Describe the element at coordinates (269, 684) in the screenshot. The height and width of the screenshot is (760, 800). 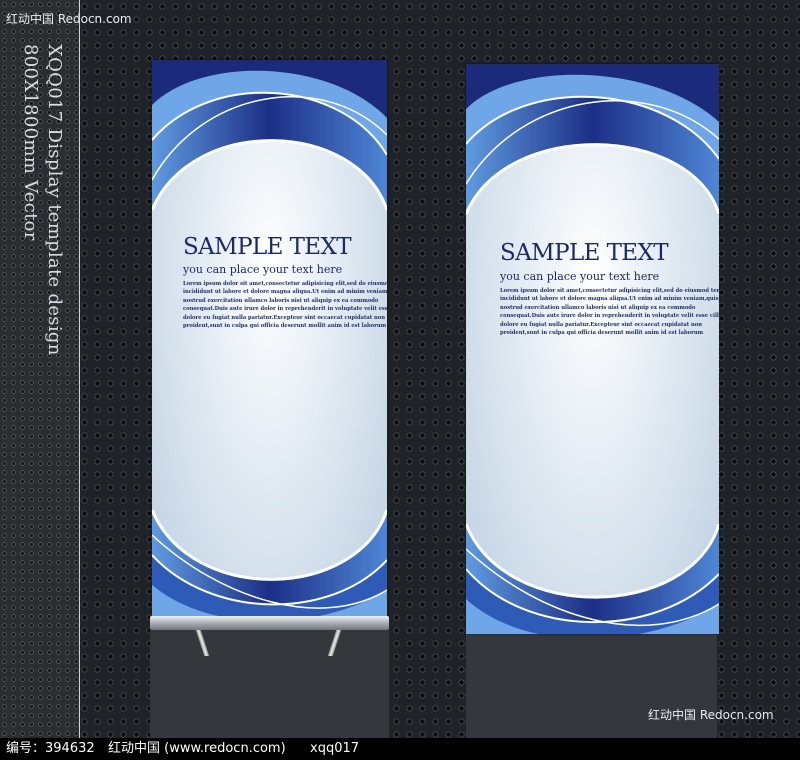
I see `banner-1-shadow` at that location.